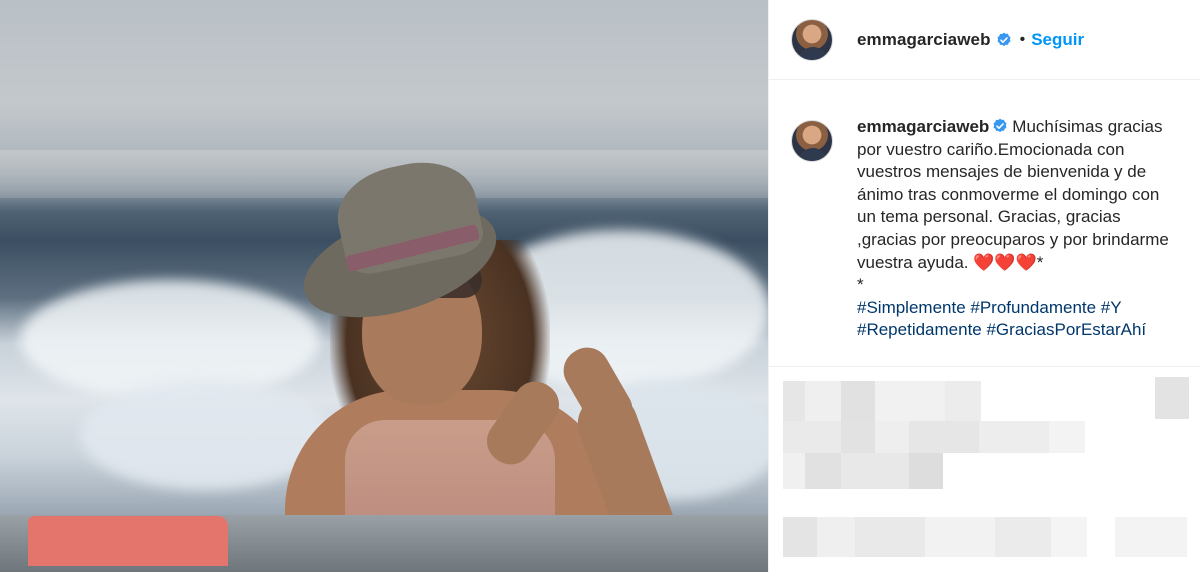  What do you see at coordinates (1057, 40) in the screenshot?
I see `follow-button: Seguir` at bounding box center [1057, 40].